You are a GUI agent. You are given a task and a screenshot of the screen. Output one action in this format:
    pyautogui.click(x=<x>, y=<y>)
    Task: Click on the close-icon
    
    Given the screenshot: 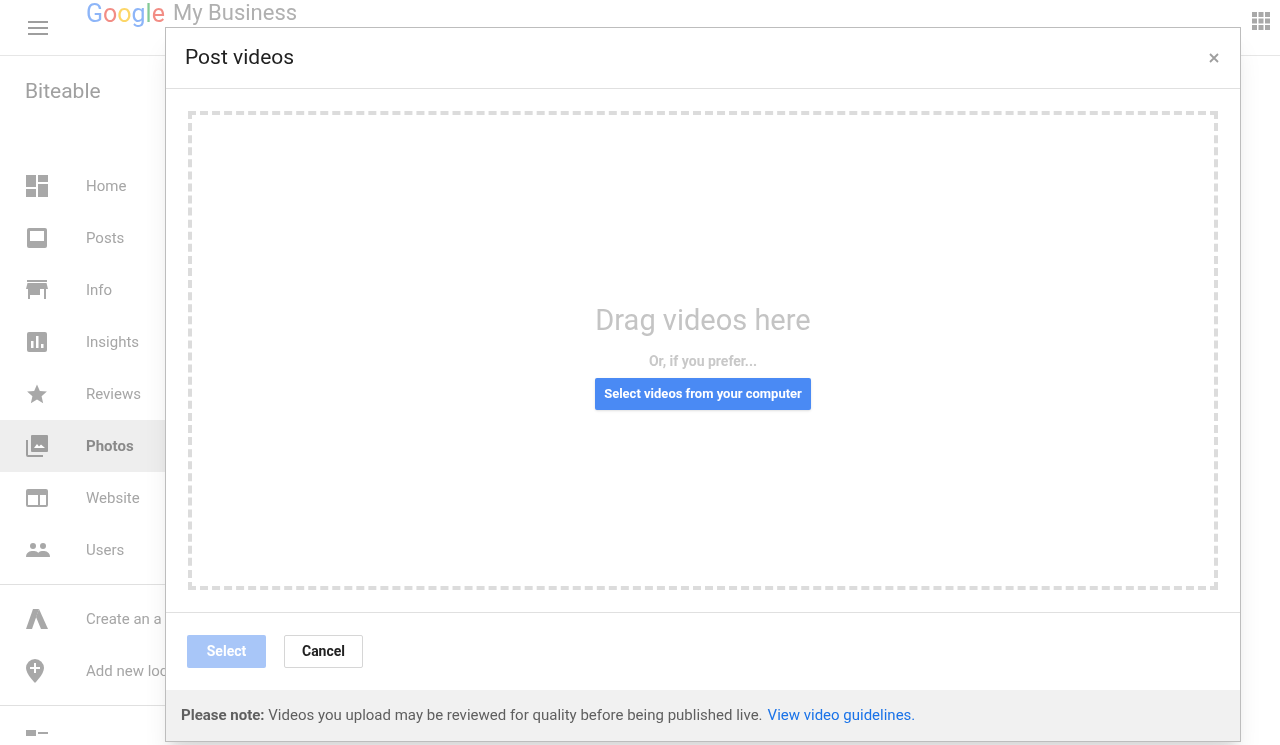 What is the action you would take?
    pyautogui.click(x=1214, y=58)
    